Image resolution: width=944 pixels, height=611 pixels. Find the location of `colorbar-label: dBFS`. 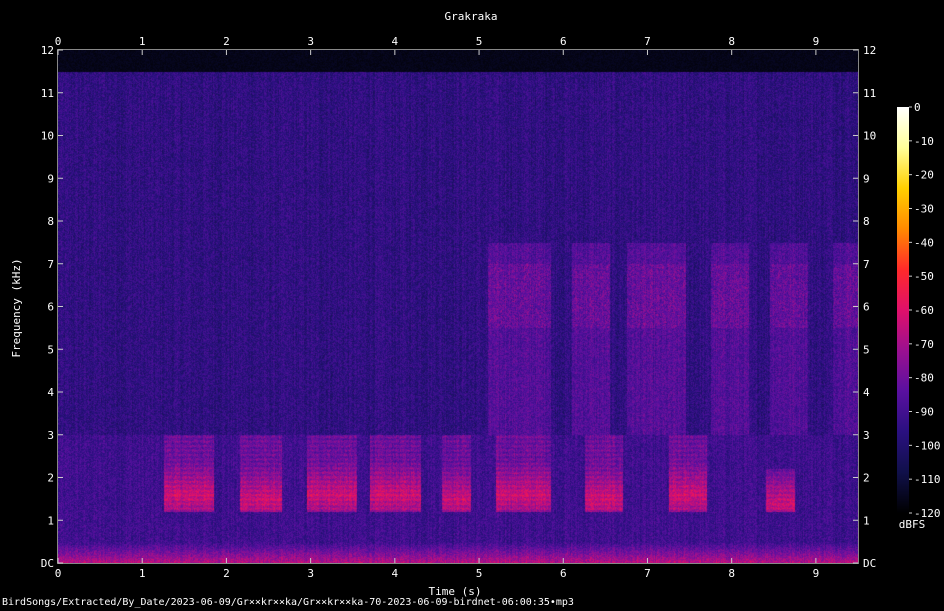

colorbar-label: dBFS is located at coordinates (912, 524).